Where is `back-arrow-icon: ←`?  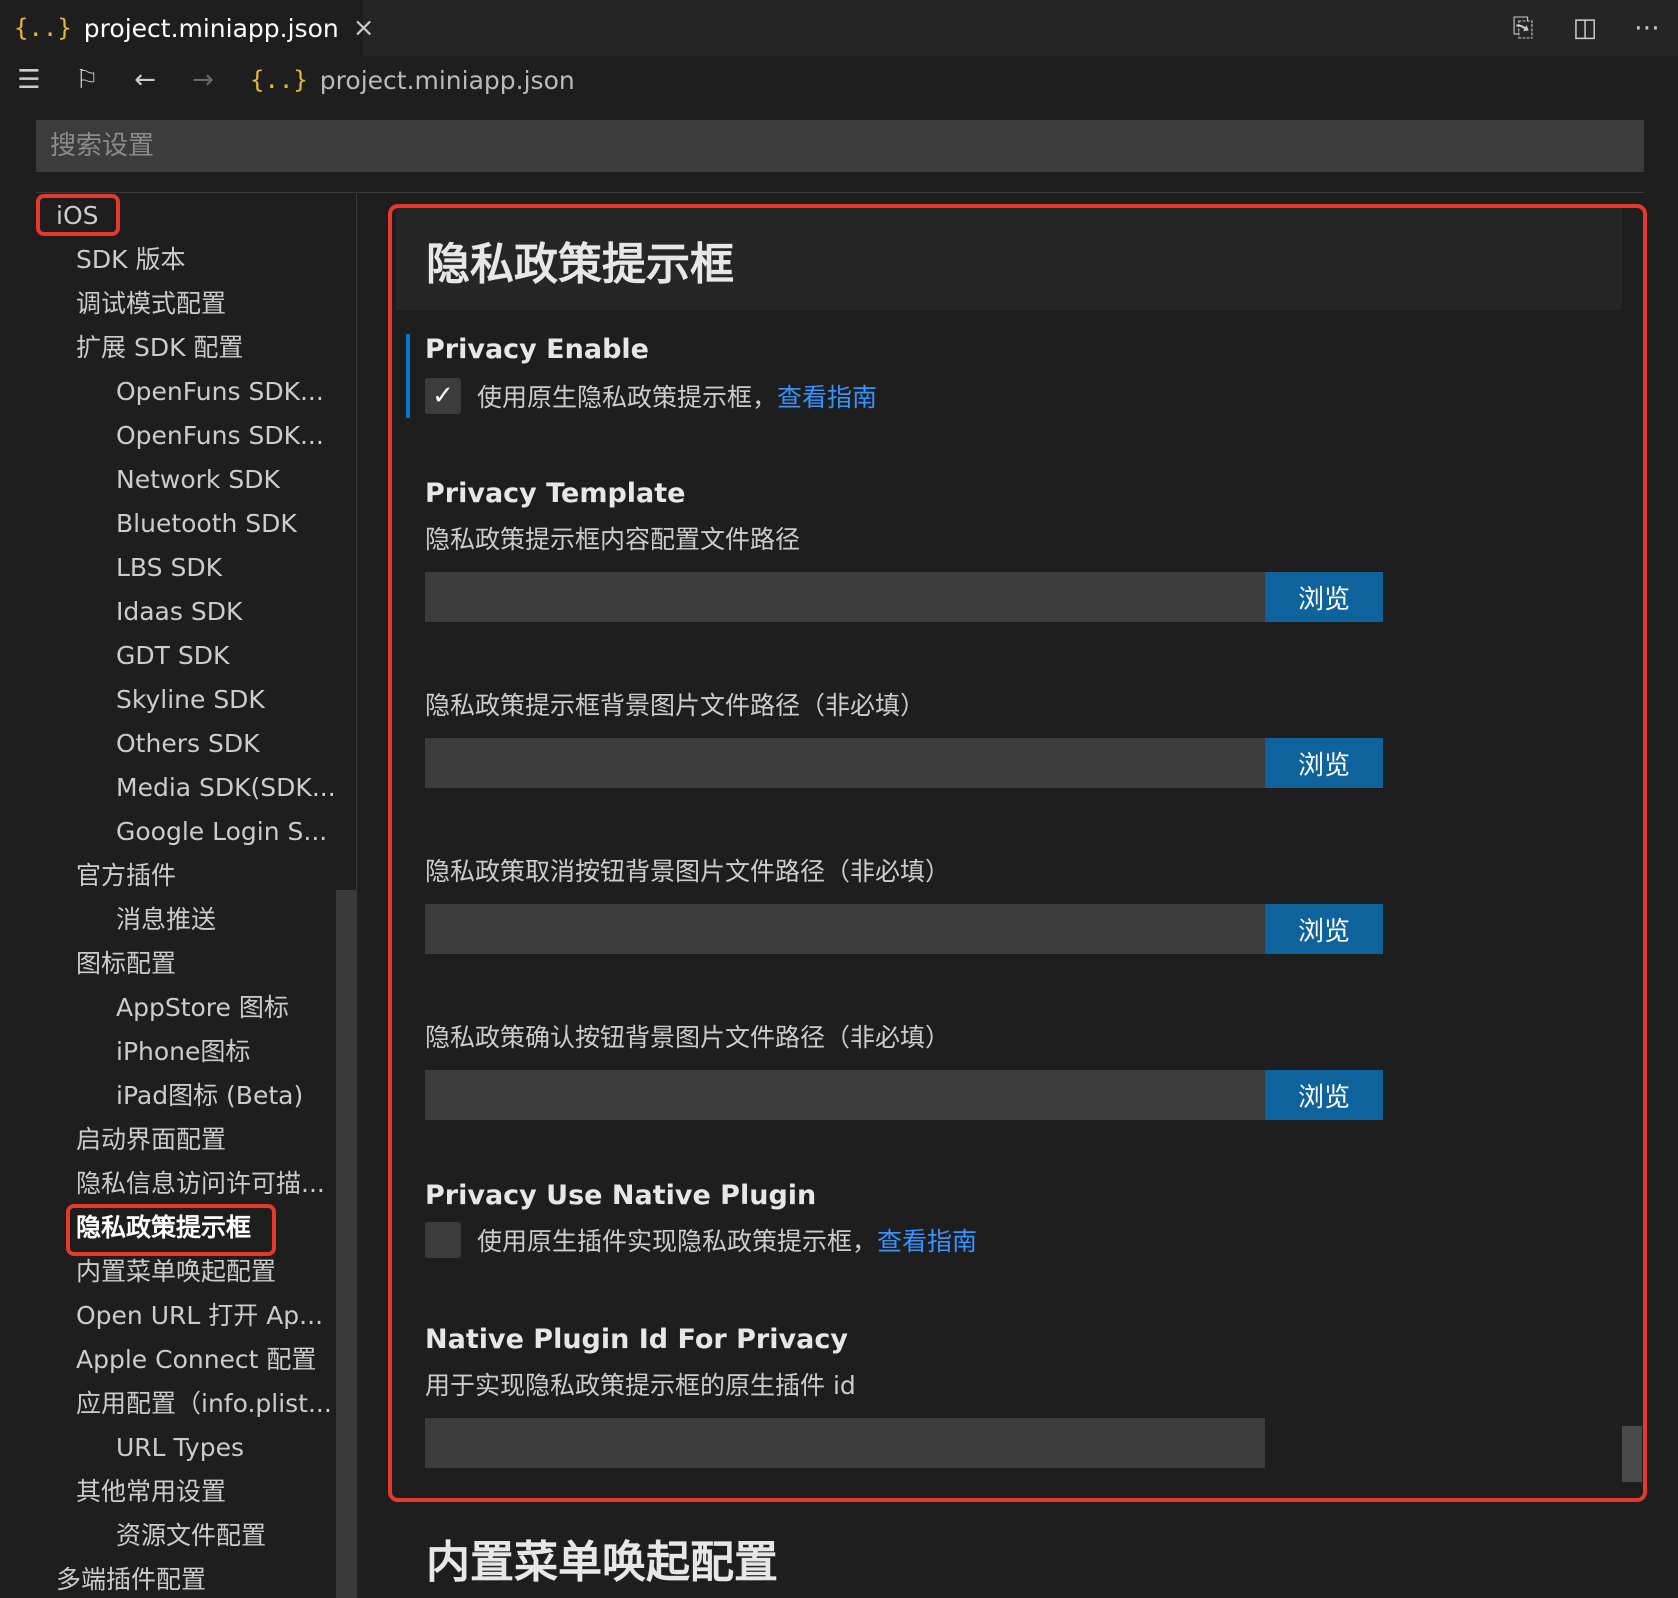 back-arrow-icon: ← is located at coordinates (145, 80).